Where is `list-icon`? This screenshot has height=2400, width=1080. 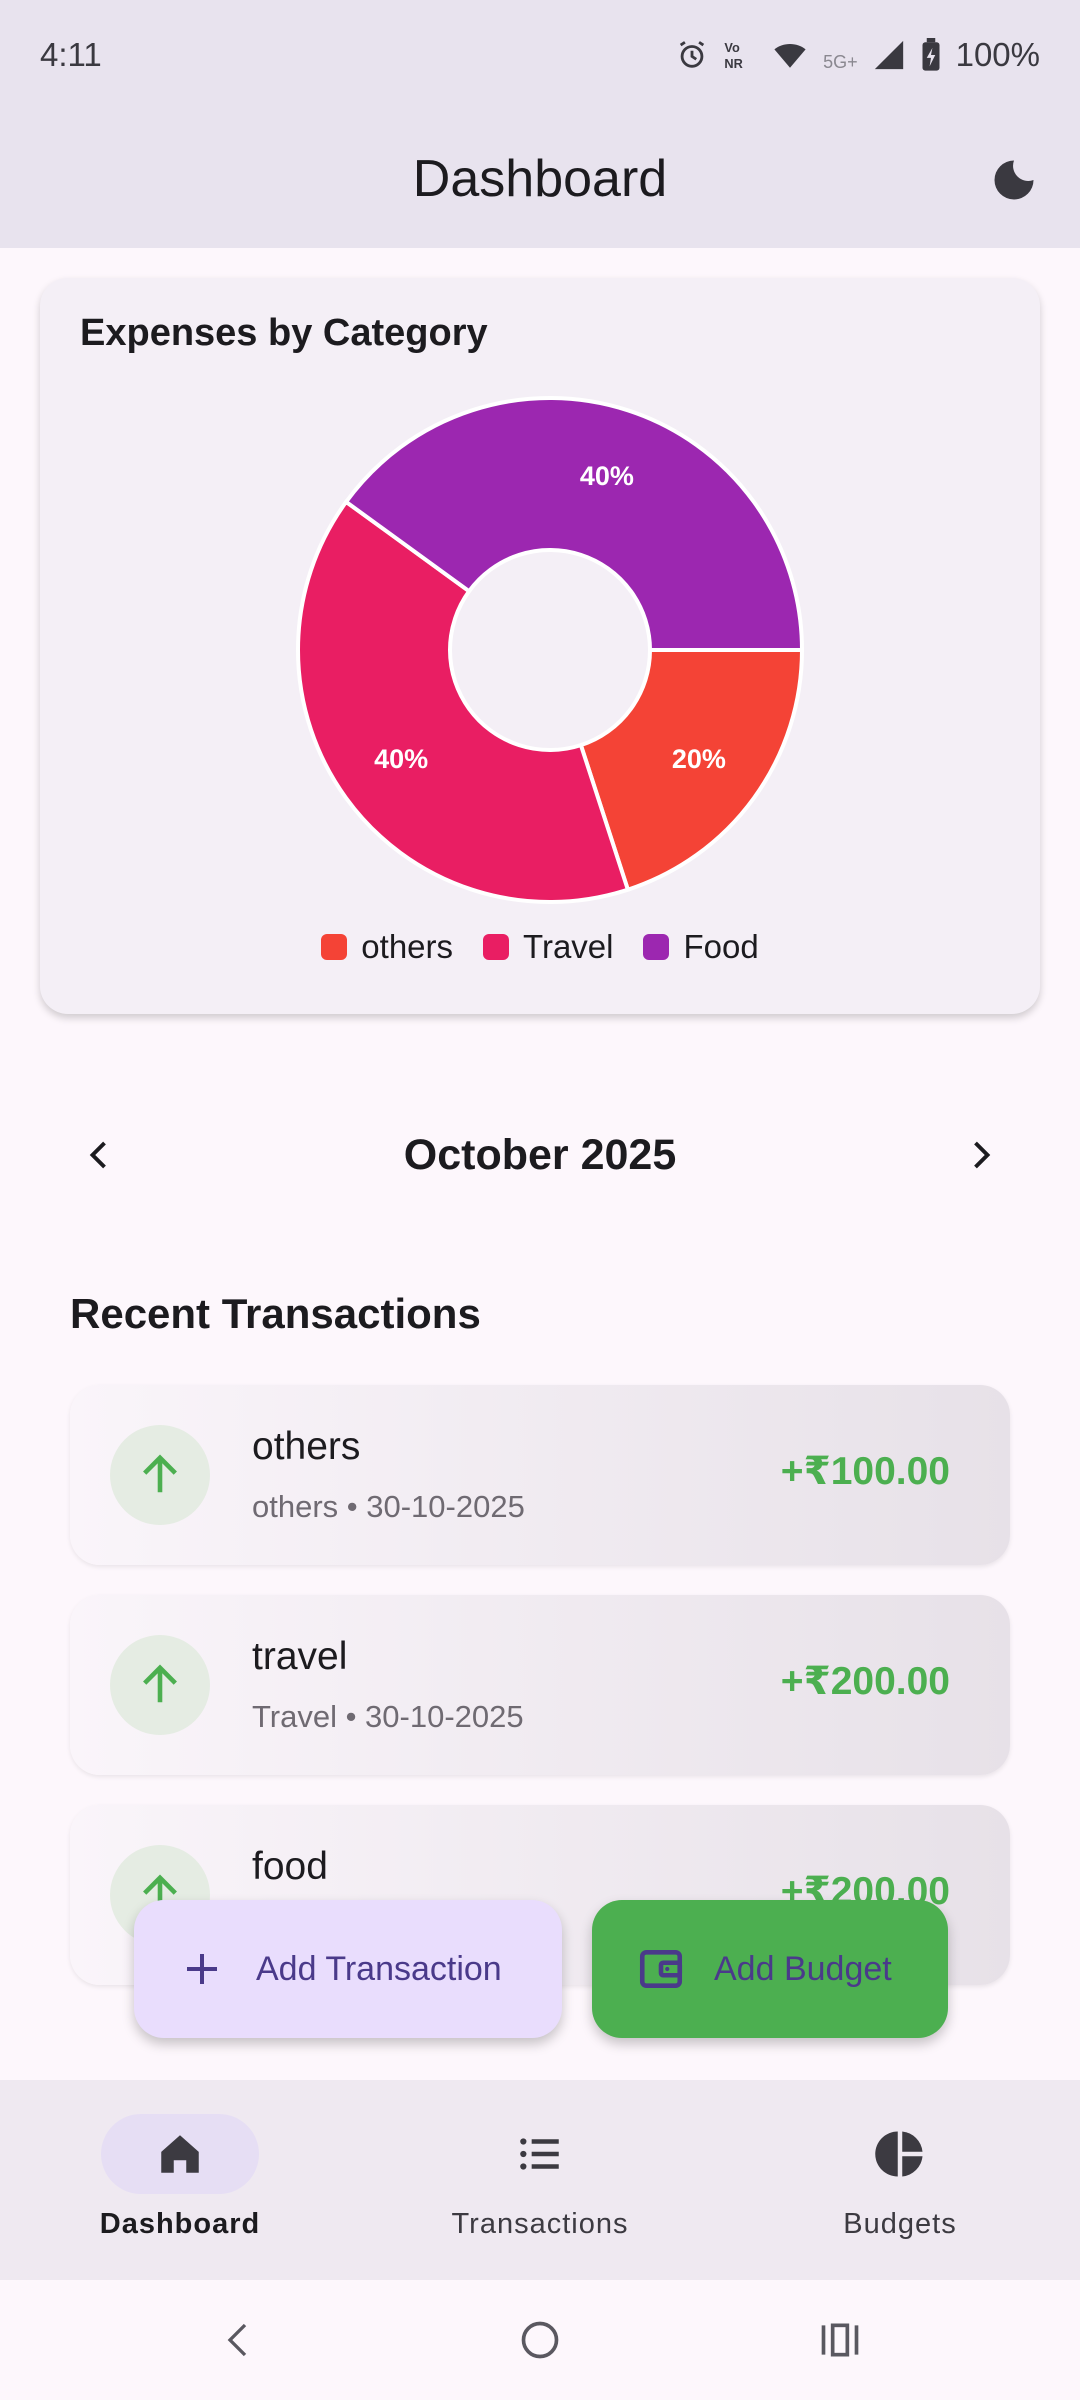 list-icon is located at coordinates (539, 2154).